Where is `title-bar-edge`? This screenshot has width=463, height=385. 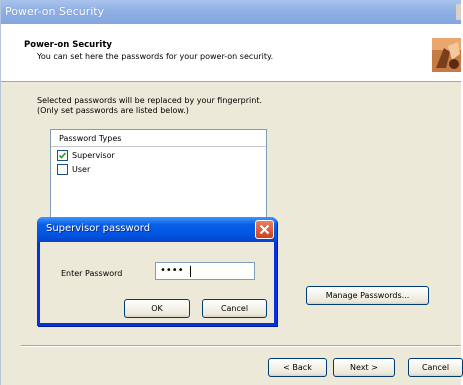 title-bar-edge is located at coordinates (458, 12).